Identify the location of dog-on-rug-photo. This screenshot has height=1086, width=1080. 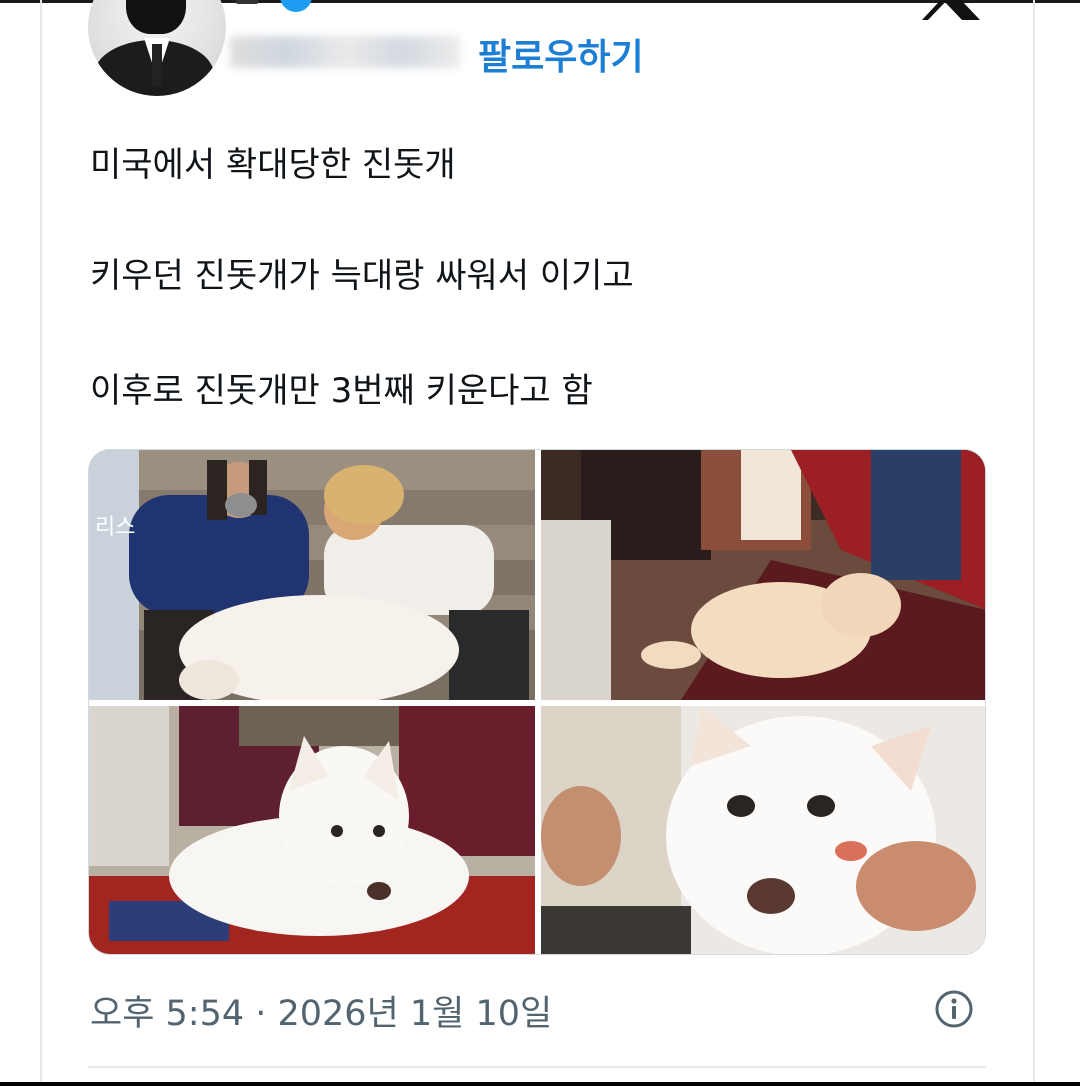
(763, 575).